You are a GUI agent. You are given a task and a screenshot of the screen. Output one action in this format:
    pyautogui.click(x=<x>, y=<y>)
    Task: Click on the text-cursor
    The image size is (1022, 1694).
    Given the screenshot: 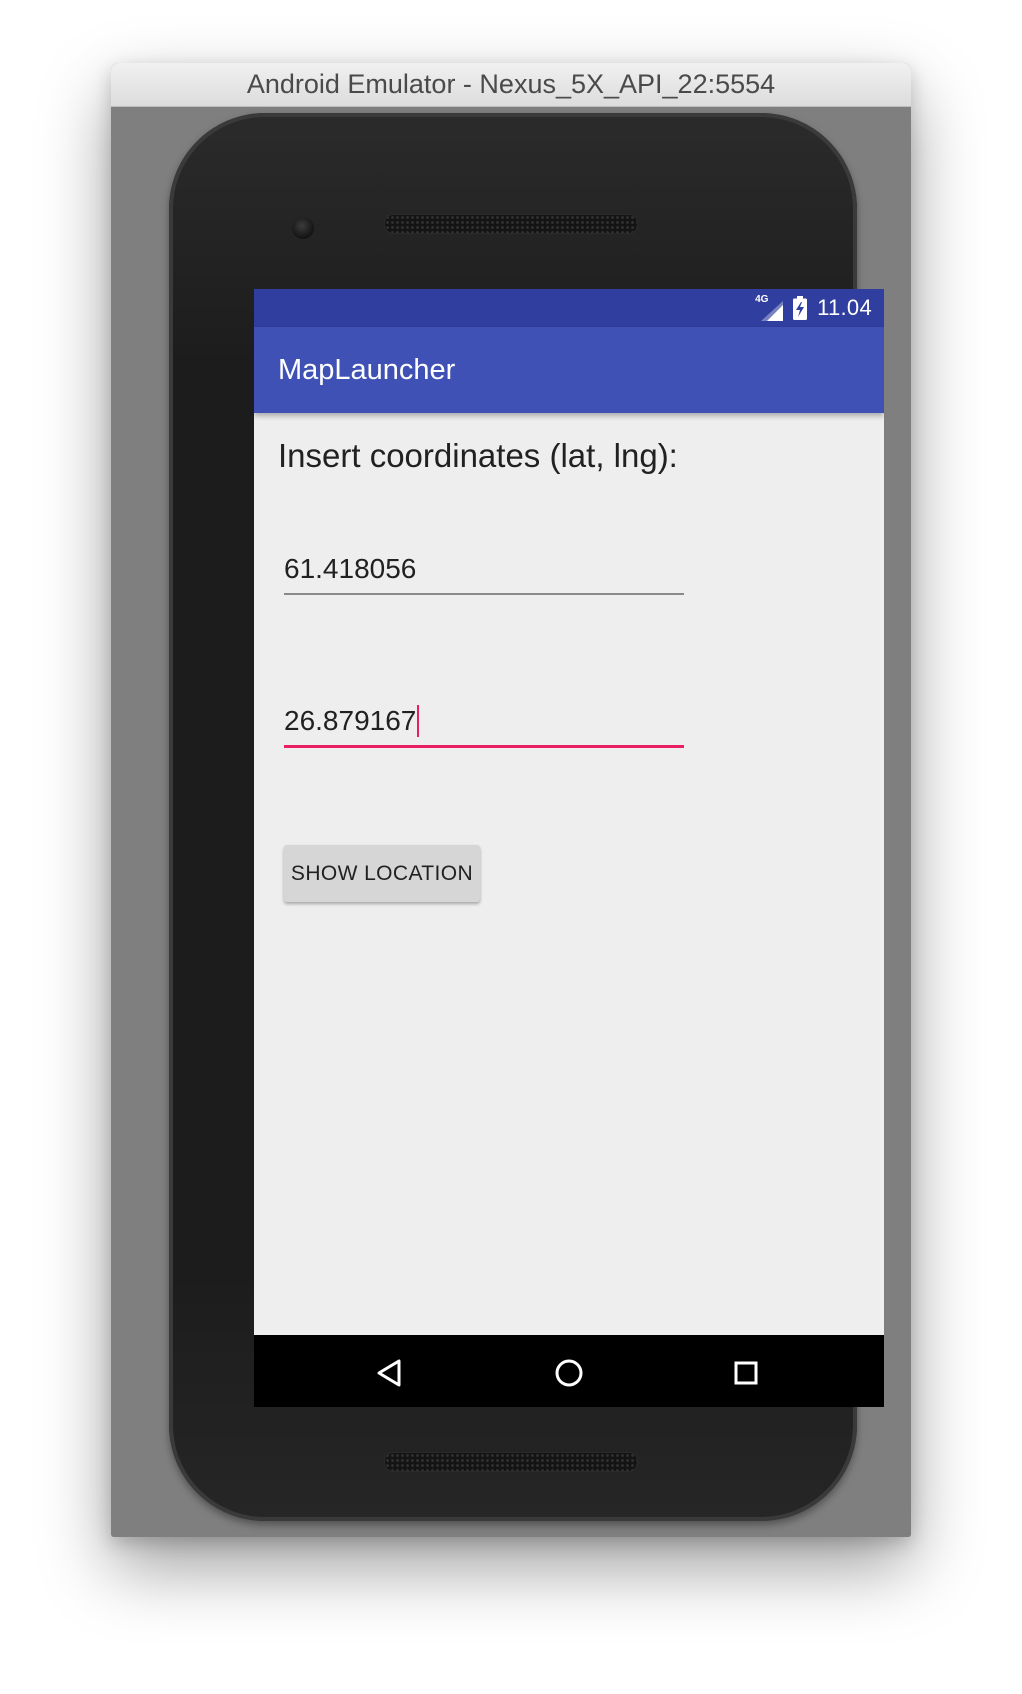 What is the action you would take?
    pyautogui.click(x=418, y=721)
    